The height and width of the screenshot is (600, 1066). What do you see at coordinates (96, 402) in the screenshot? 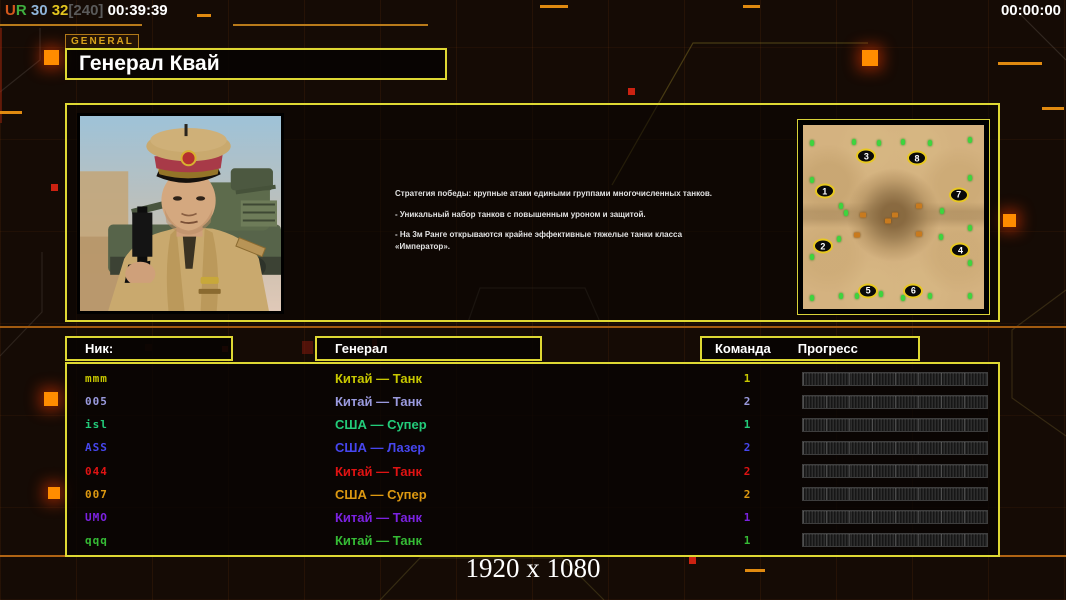
I see `player-nick: 005` at bounding box center [96, 402].